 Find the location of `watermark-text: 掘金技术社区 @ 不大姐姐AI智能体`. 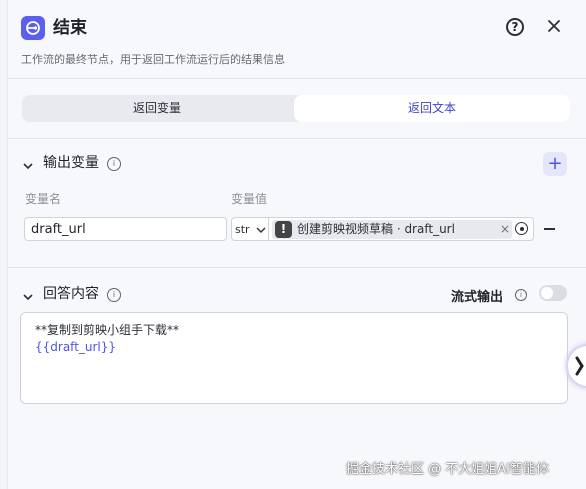

watermark-text: 掘金技术社区 @ 不大姐姐AI智能体 is located at coordinates (447, 469).